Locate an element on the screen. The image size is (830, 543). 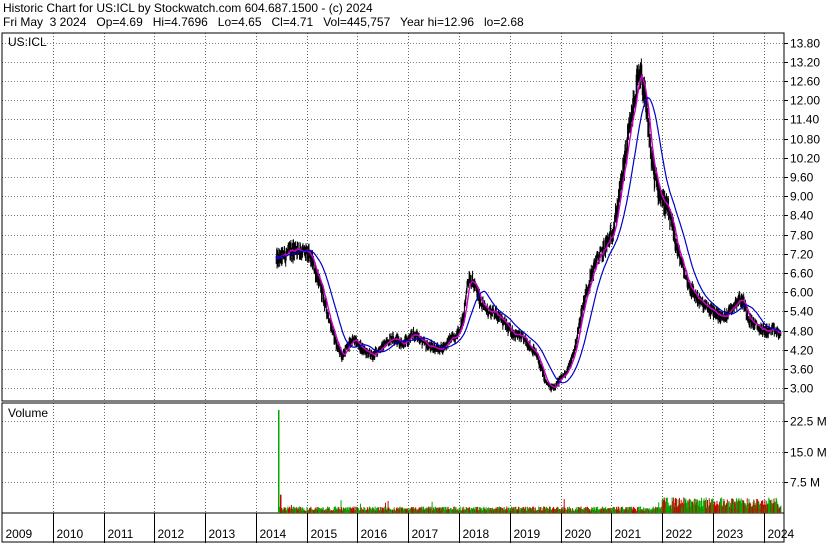
price-tick-label: 6.60 is located at coordinates (802, 274).